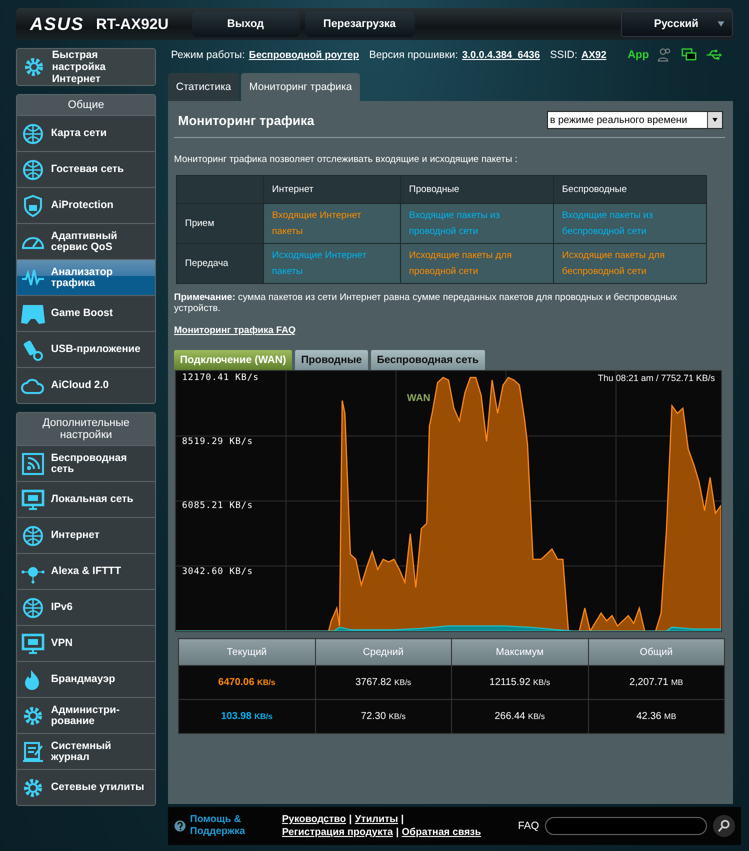  Describe the element at coordinates (246, 717) in the screenshot. I see `table-cell: 103.98 KB/s` at that location.